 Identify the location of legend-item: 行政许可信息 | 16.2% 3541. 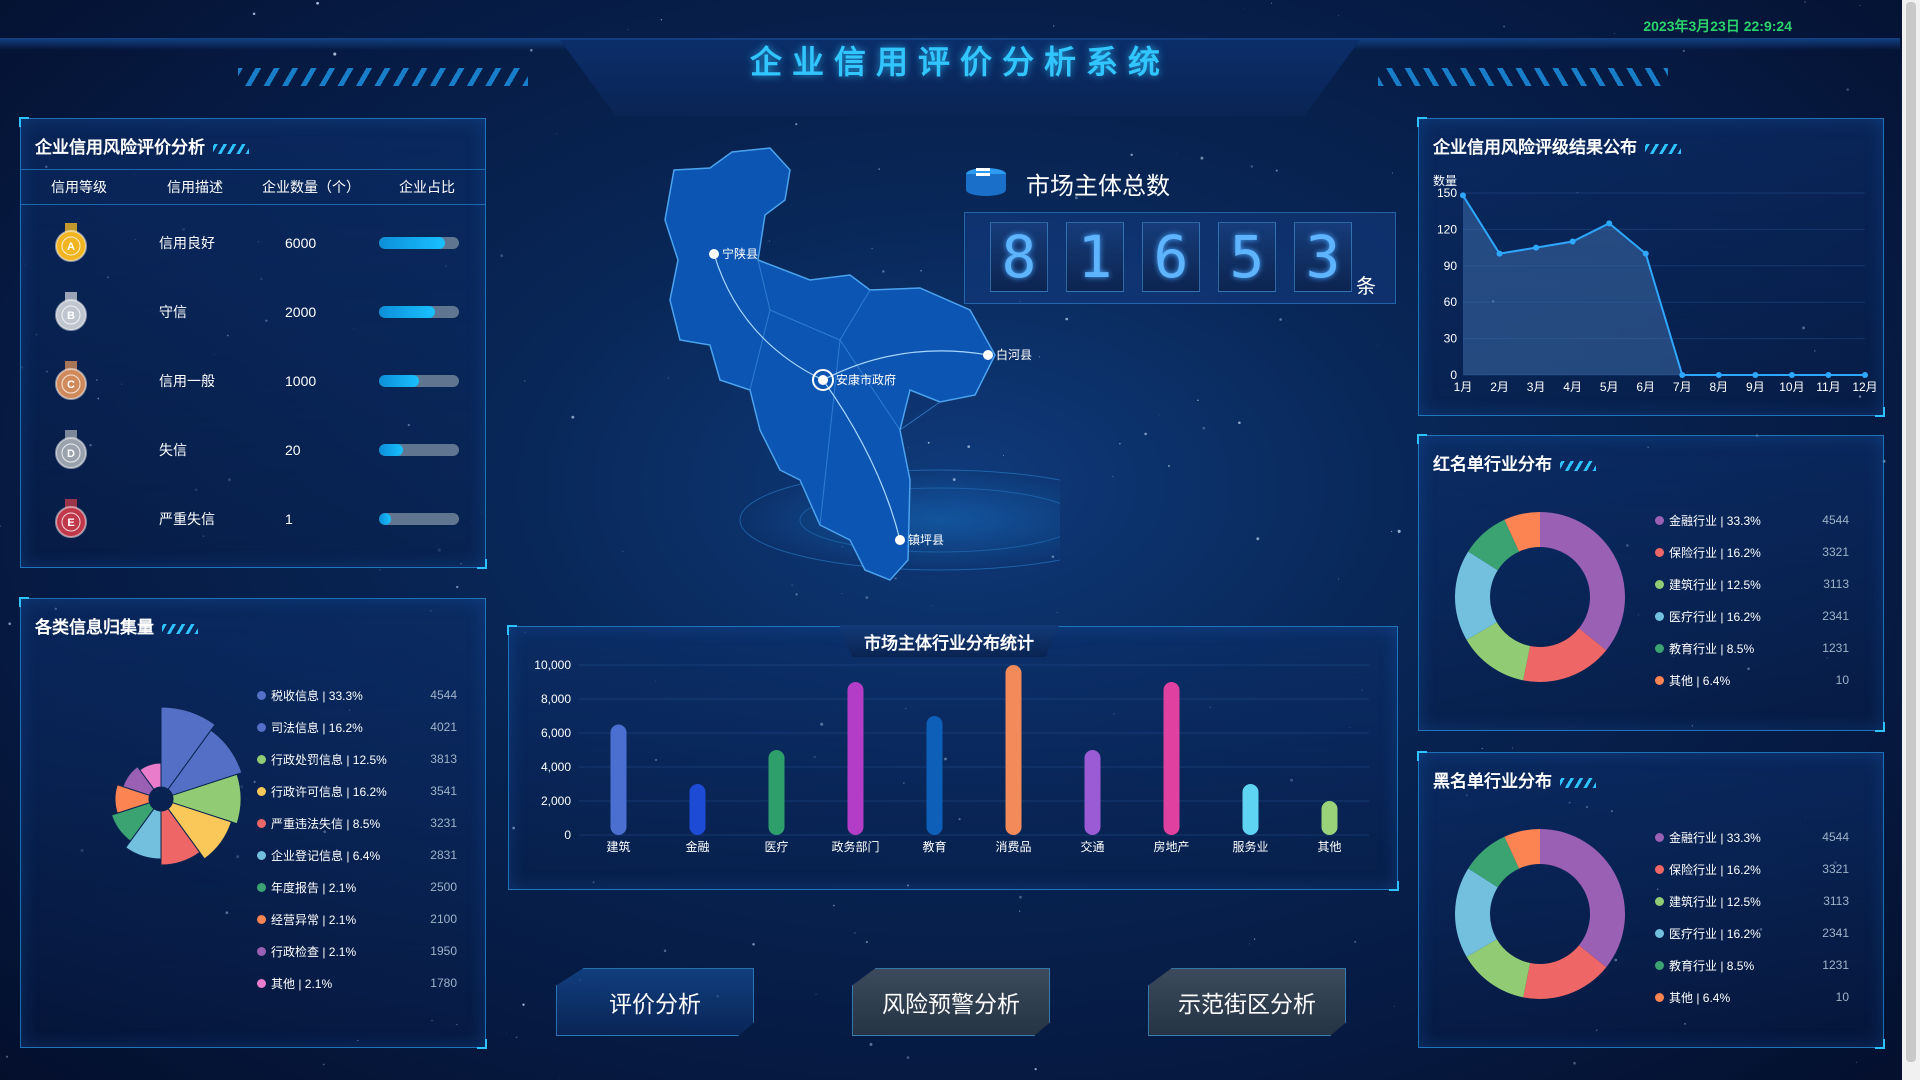
(357, 791).